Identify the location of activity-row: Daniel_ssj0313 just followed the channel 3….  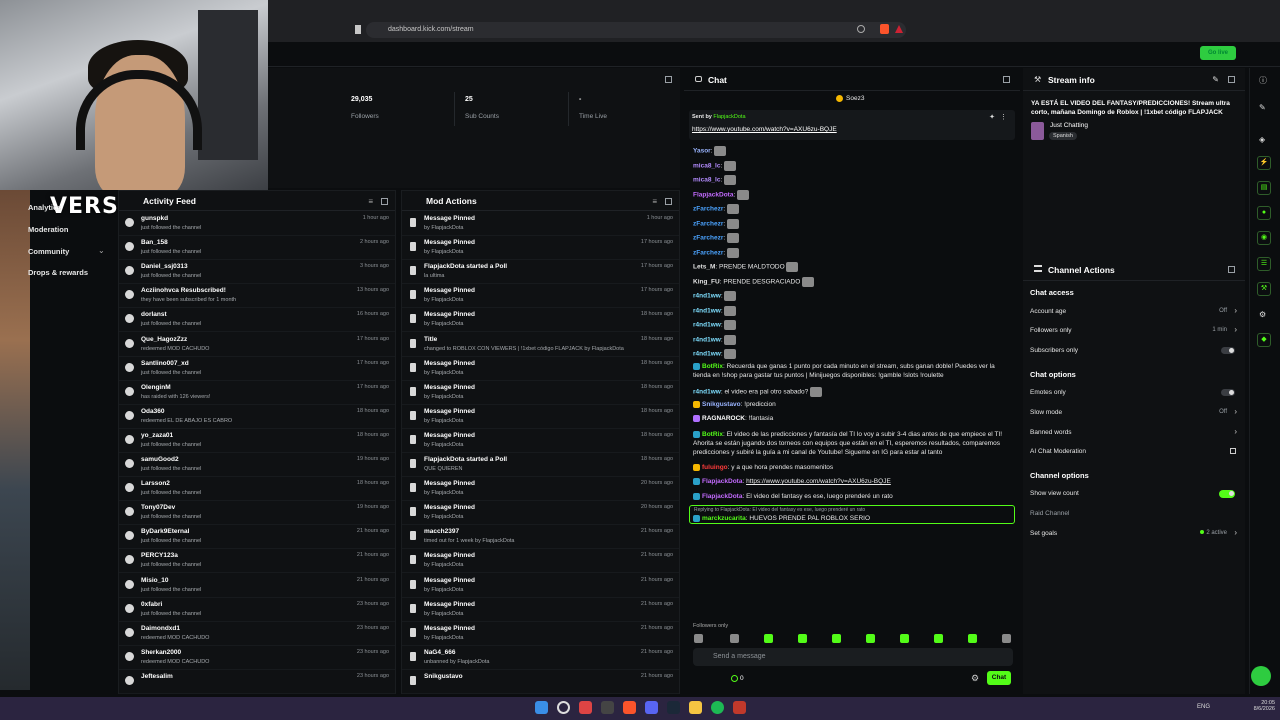
(257, 272).